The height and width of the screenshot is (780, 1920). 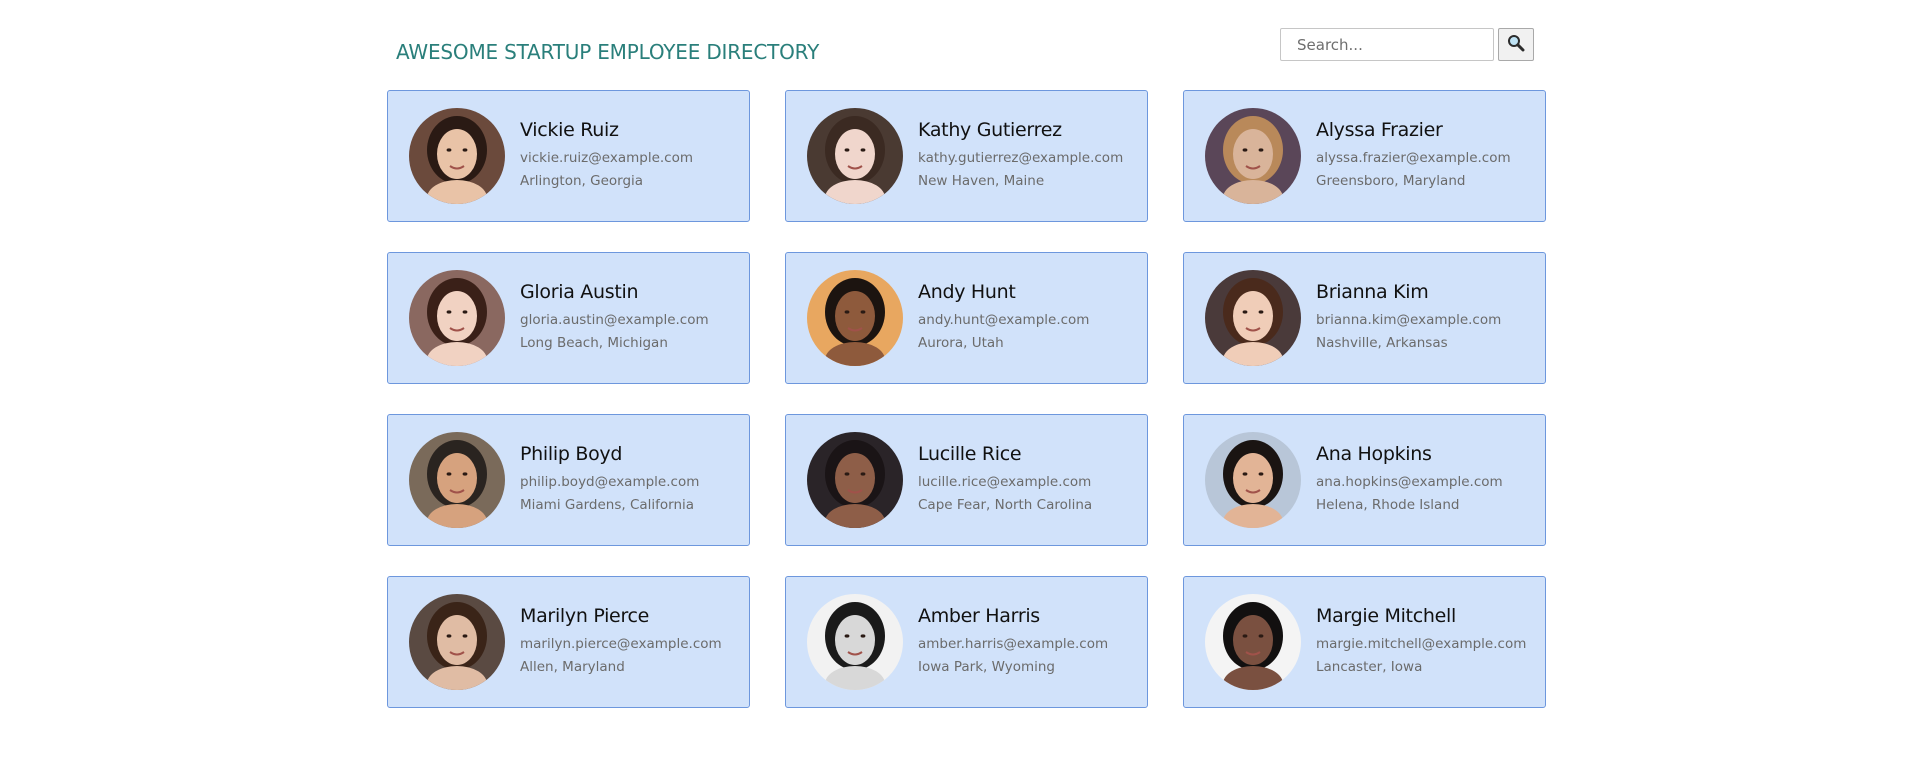 I want to click on search-button, so click(x=1516, y=44).